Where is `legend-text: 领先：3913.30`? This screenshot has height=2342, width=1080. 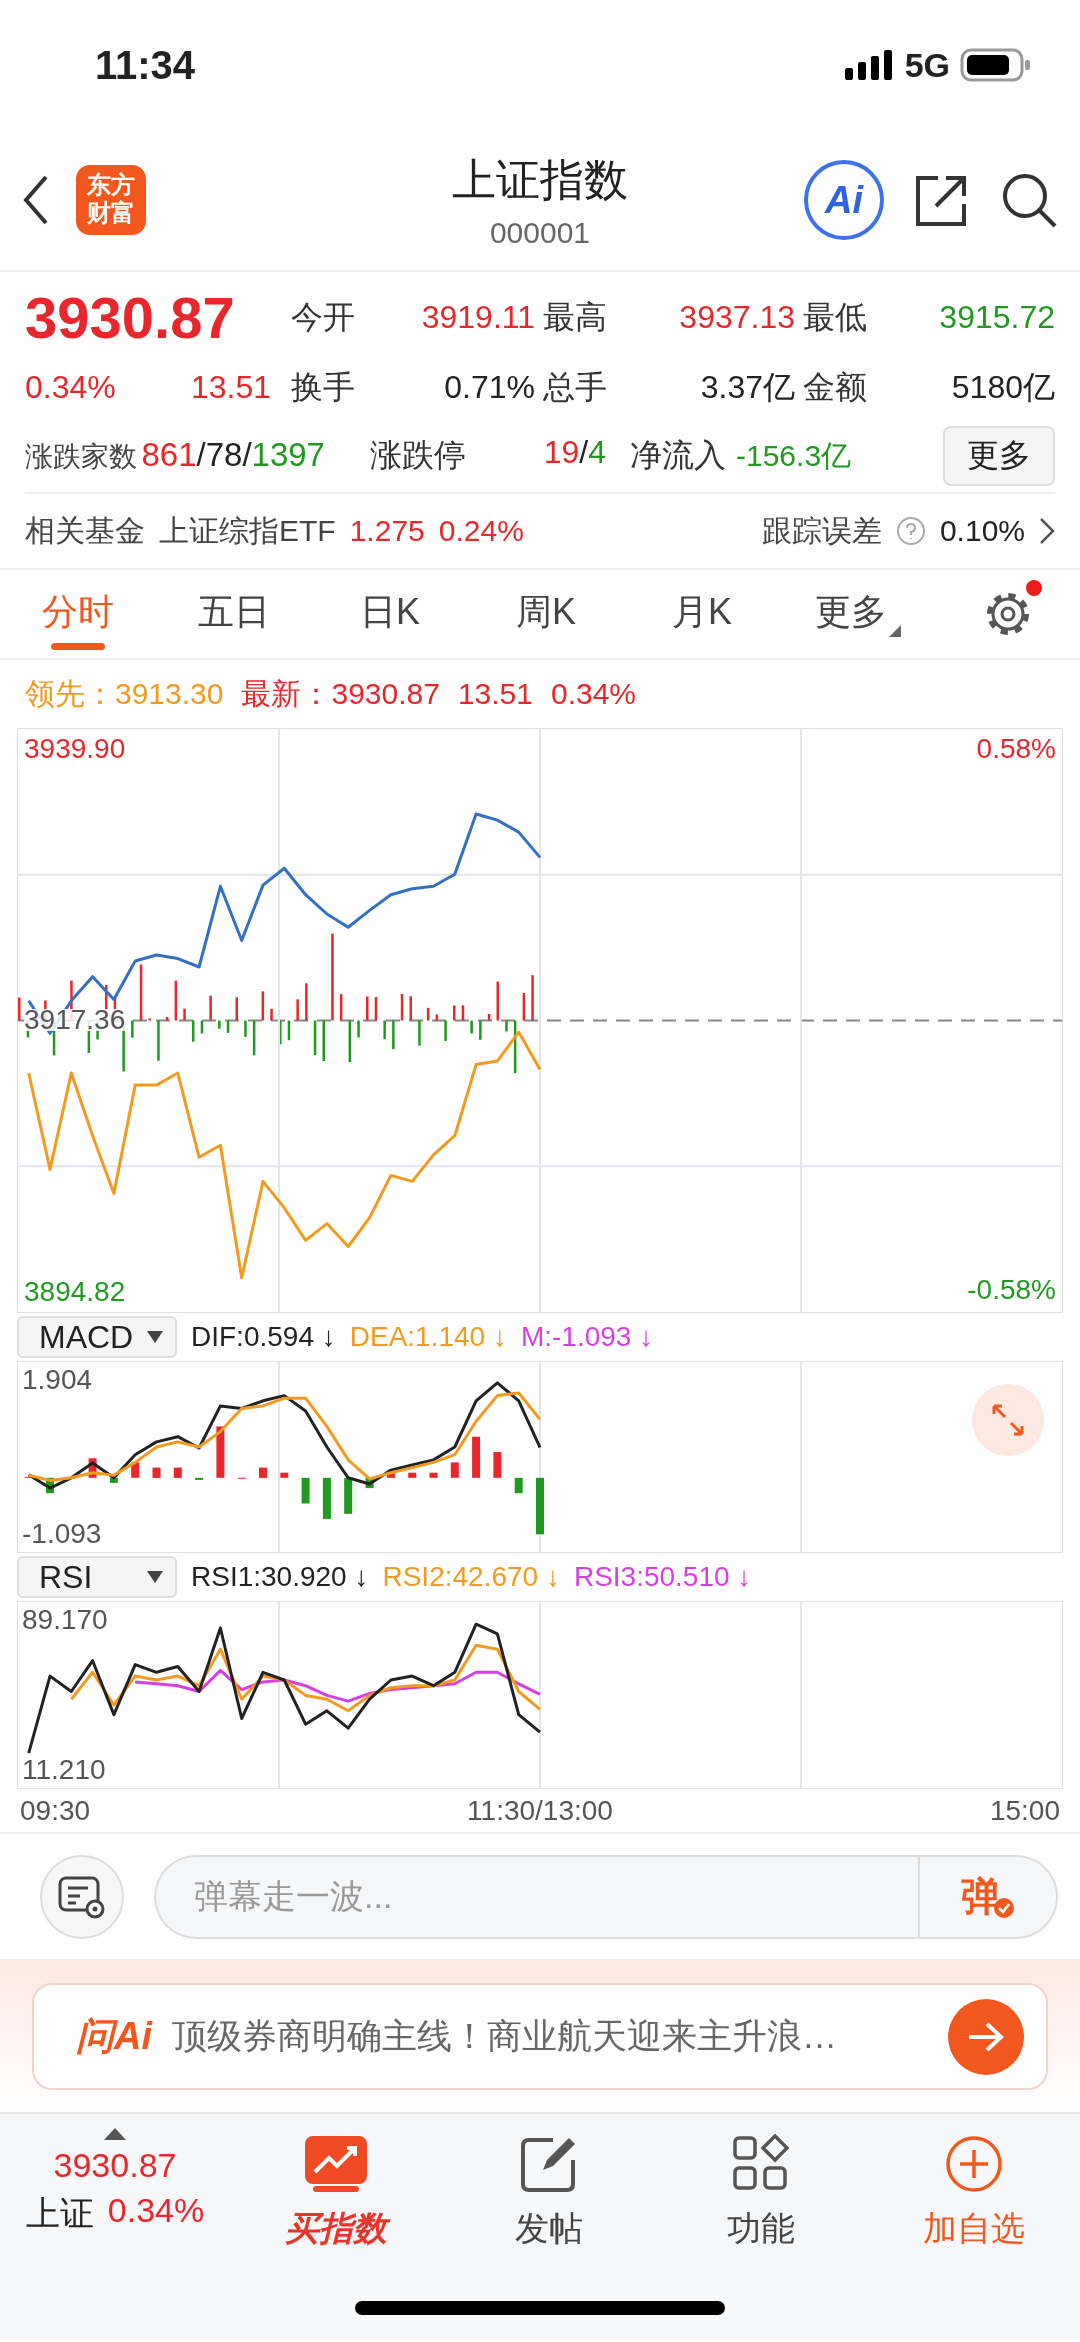
legend-text: 领先：3913.30 is located at coordinates (124, 693).